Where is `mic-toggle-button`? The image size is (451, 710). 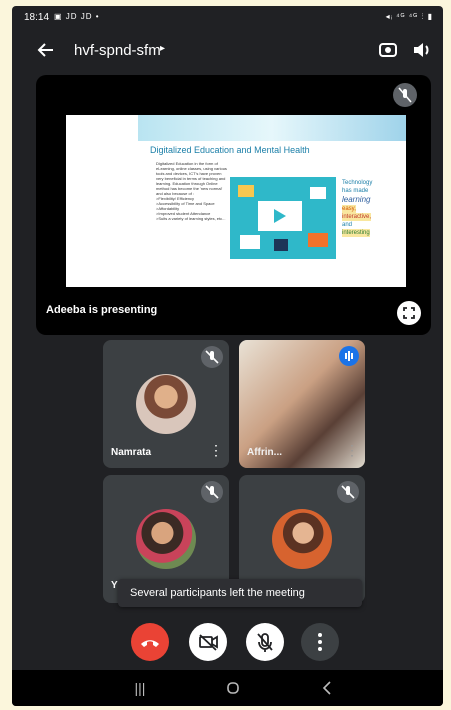
mic-toggle-button is located at coordinates (265, 642).